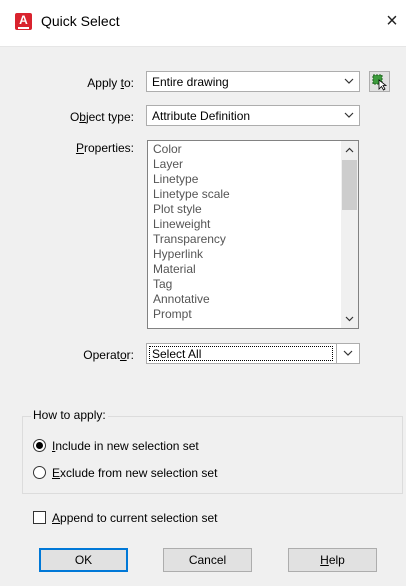 This screenshot has height=586, width=406. What do you see at coordinates (174, 269) in the screenshot?
I see `list-item: Material` at bounding box center [174, 269].